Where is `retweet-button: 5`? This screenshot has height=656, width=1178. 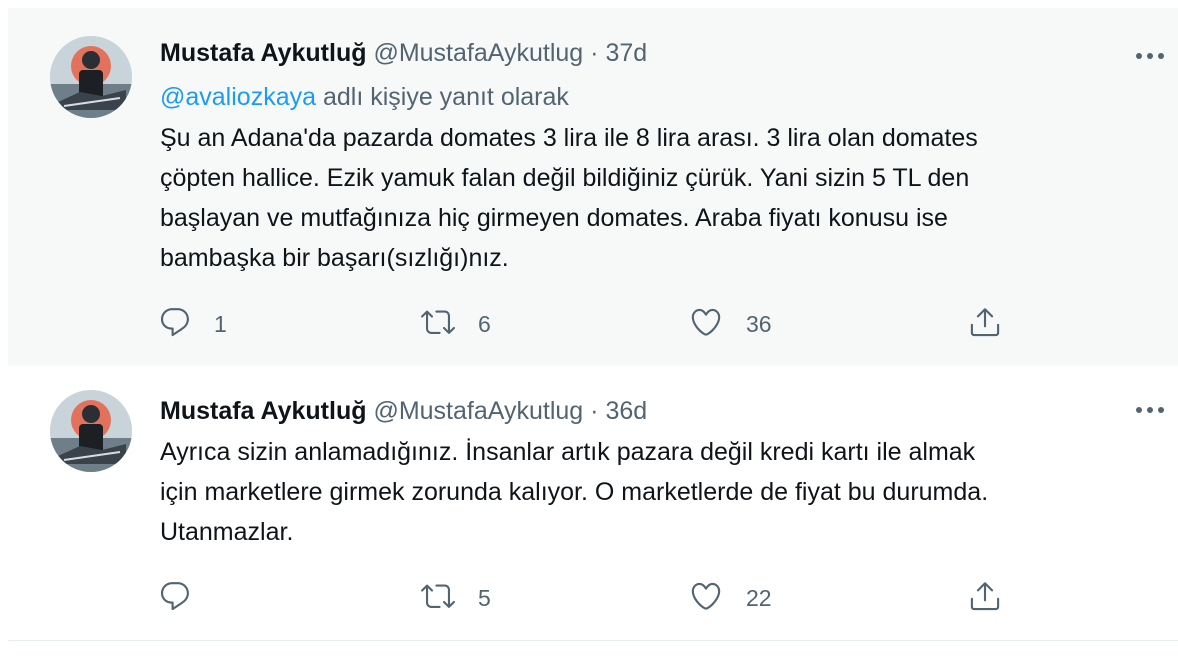
retweet-button: 5 is located at coordinates (455, 598).